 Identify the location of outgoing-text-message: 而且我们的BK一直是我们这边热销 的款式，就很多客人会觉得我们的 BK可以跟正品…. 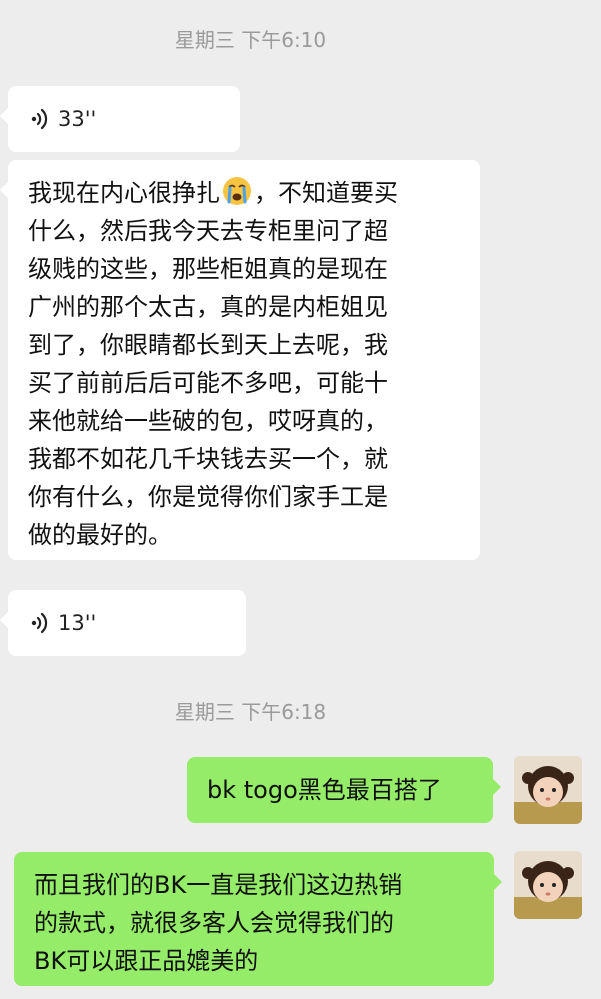
(258, 919).